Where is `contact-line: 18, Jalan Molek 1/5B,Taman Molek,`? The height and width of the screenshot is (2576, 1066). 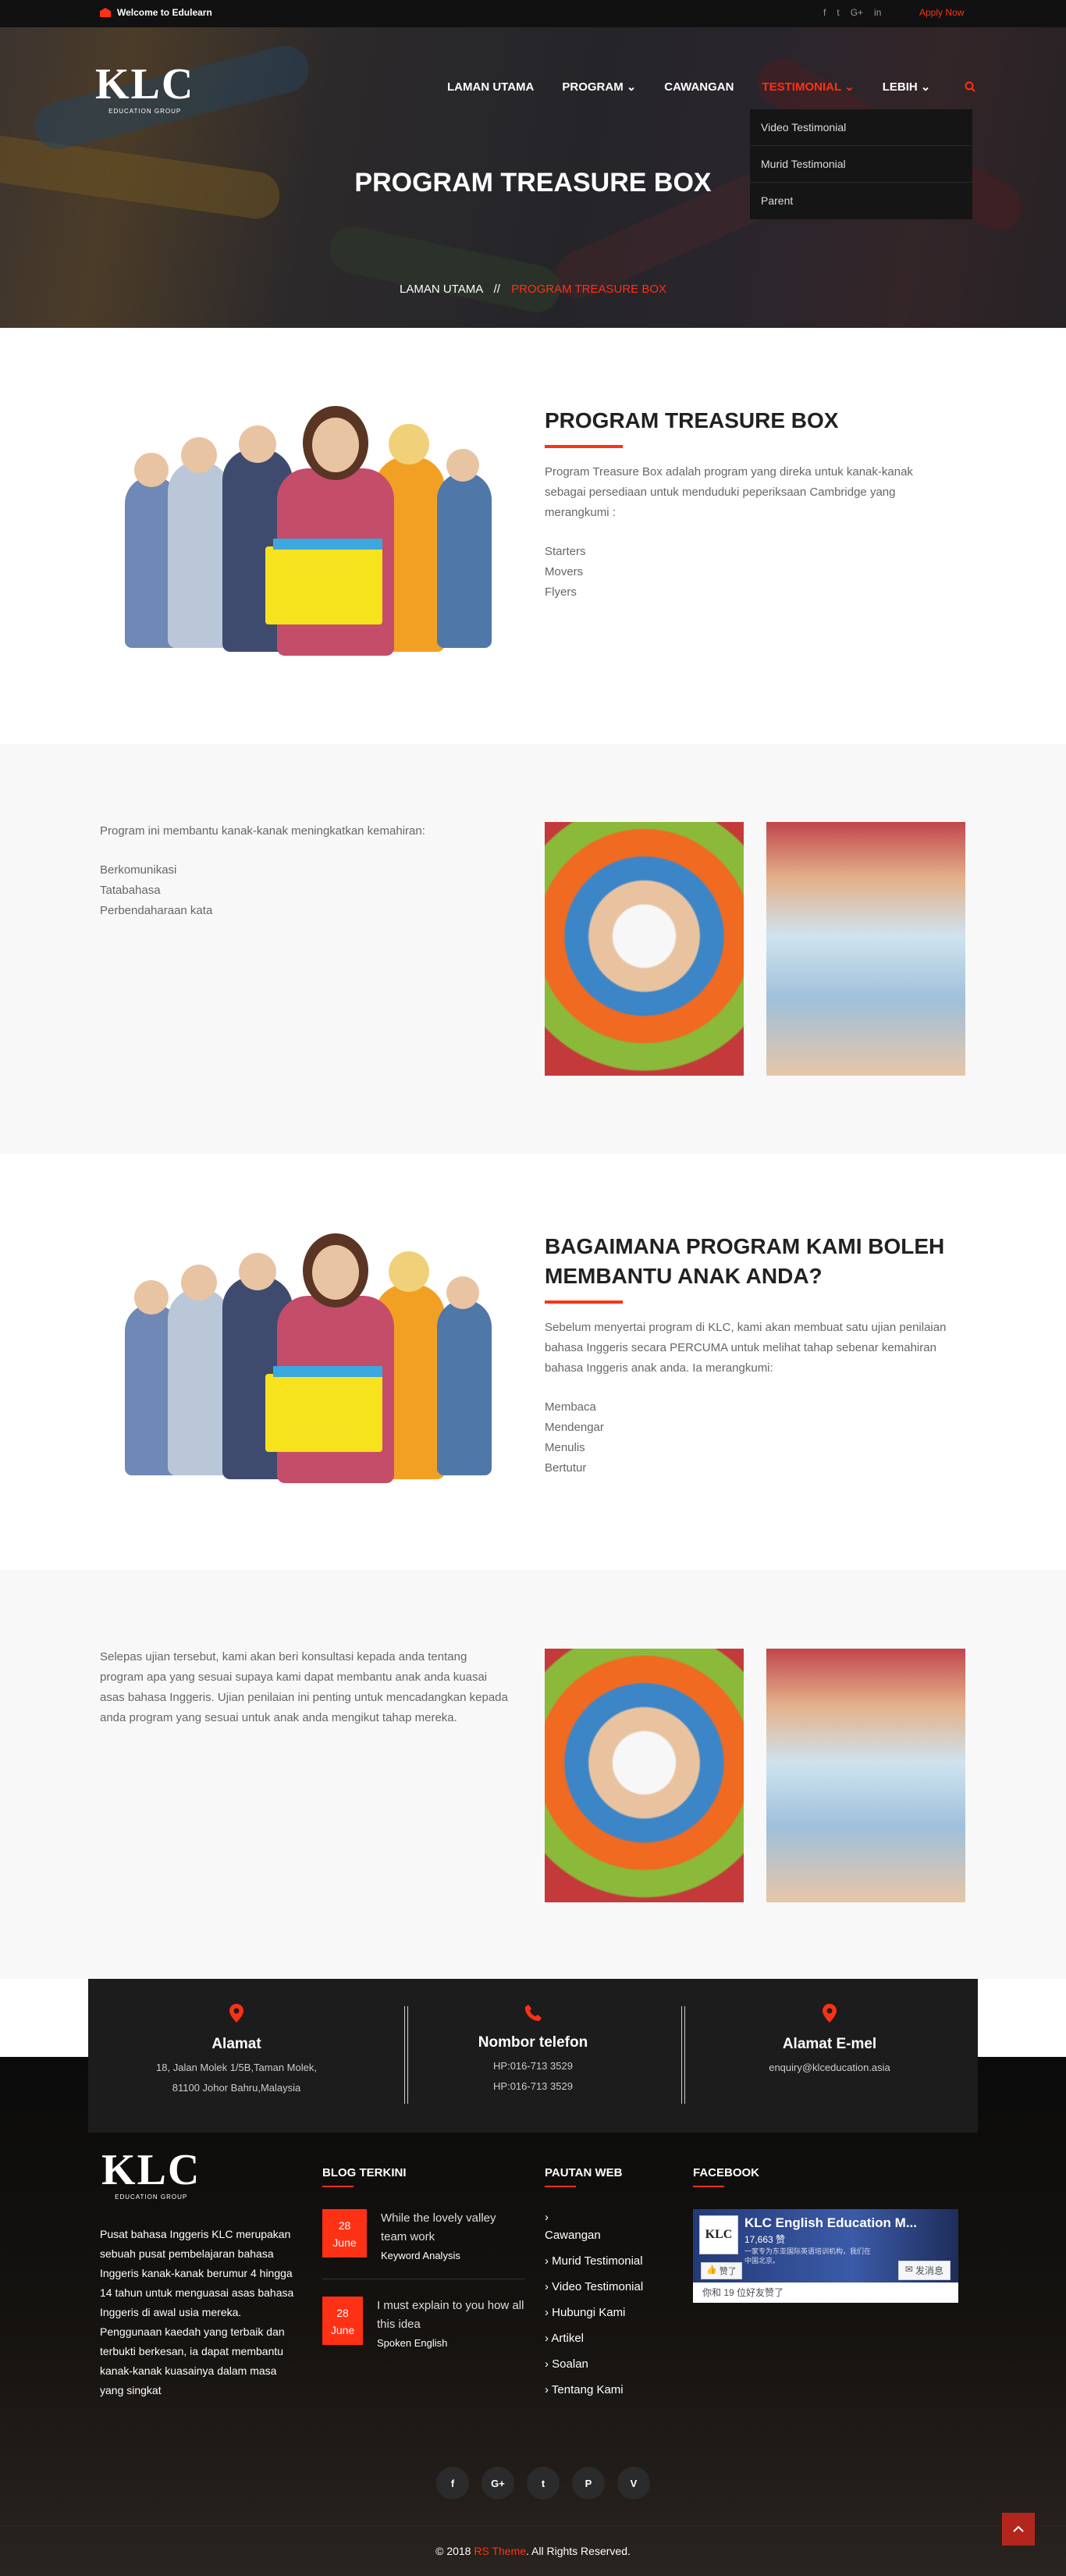
contact-line: 18, Jalan Molek 1/5B,Taman Molek, is located at coordinates (236, 2067).